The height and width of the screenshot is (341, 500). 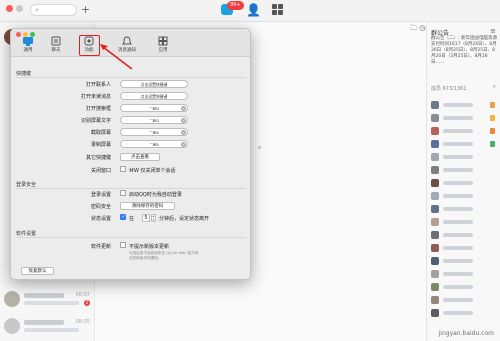 What do you see at coordinates (154, 144) in the screenshot?
I see `shortcut-field-record: ⌃⌘R ×` at bounding box center [154, 144].